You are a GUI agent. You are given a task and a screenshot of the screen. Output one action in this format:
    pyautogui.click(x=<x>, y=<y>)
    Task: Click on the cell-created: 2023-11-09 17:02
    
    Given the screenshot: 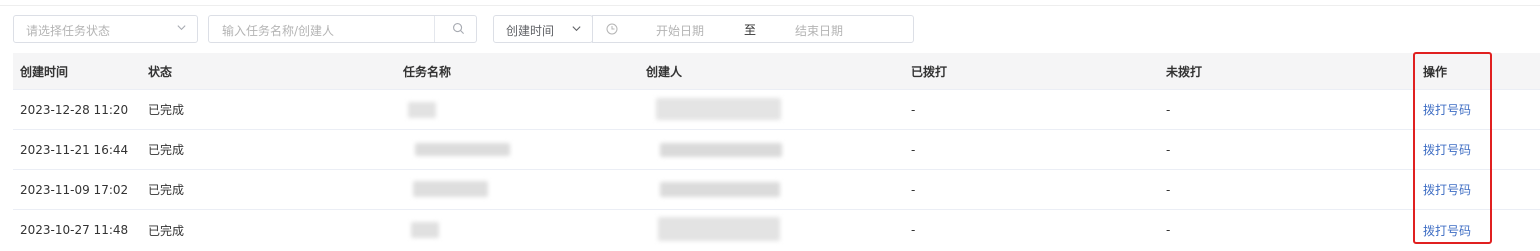 What is the action you would take?
    pyautogui.click(x=74, y=189)
    